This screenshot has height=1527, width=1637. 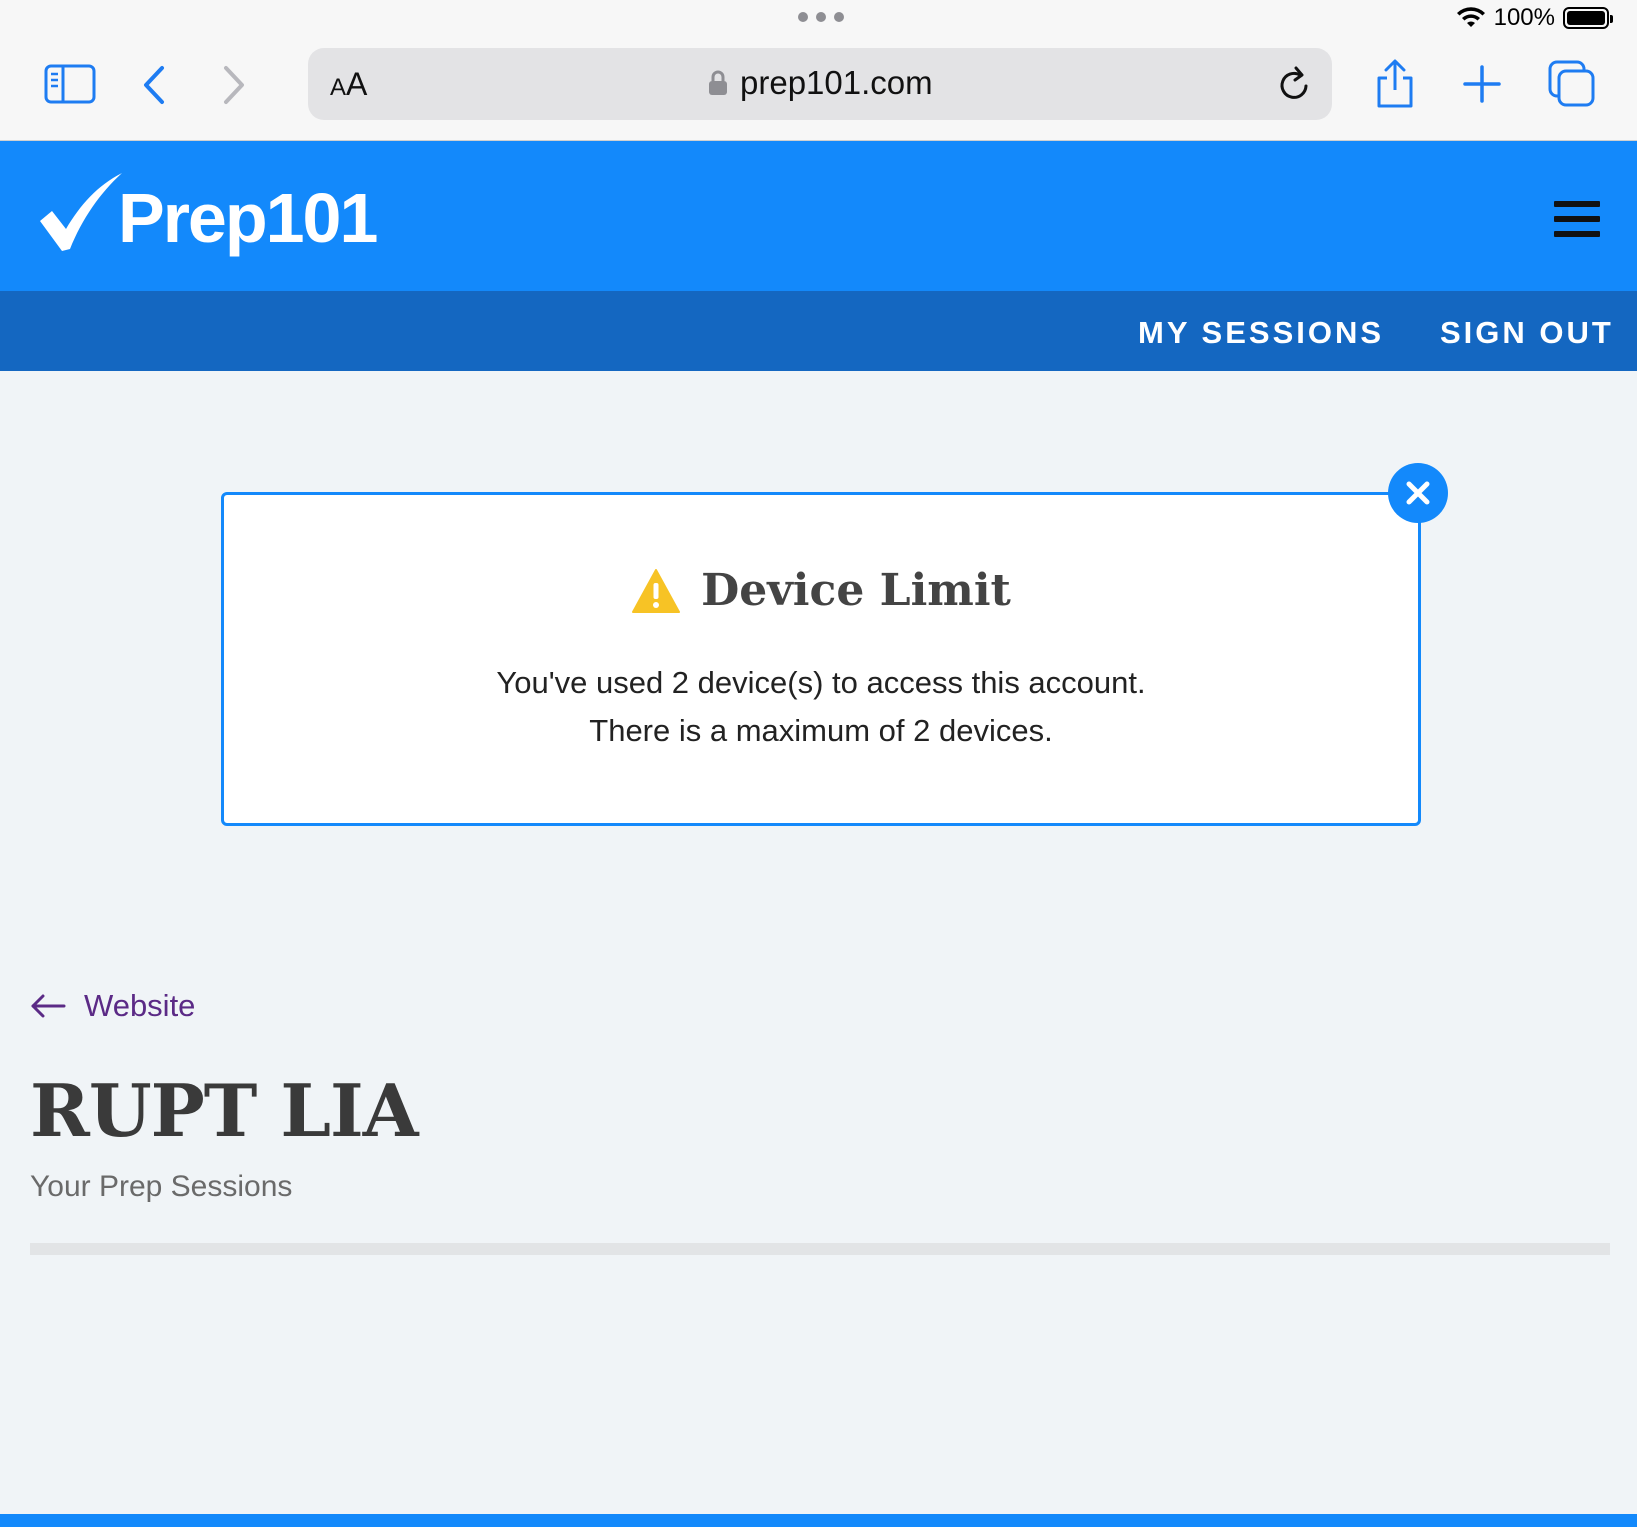 I want to click on lock-icon, so click(x=718, y=82).